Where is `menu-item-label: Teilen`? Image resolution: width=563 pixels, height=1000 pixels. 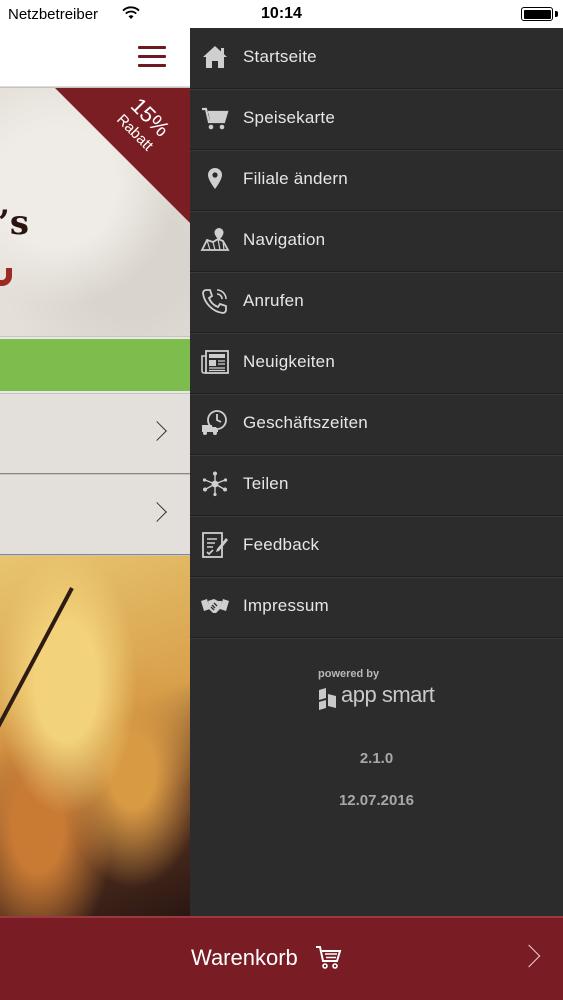
menu-item-label: Teilen is located at coordinates (266, 483).